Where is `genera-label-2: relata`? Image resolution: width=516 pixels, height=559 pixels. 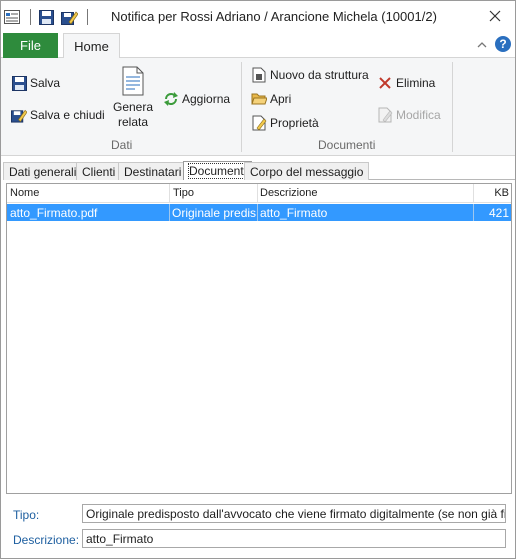 genera-label-2: relata is located at coordinates (133, 122).